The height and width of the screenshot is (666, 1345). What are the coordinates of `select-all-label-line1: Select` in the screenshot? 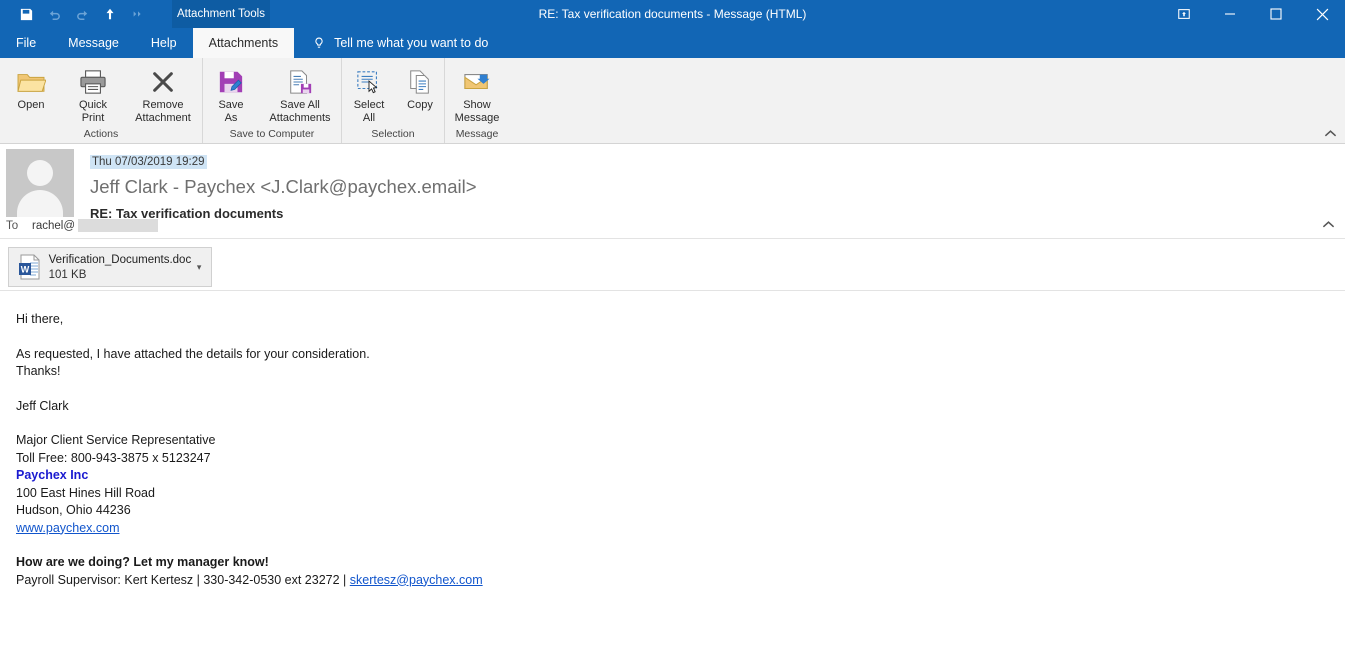 It's located at (369, 105).